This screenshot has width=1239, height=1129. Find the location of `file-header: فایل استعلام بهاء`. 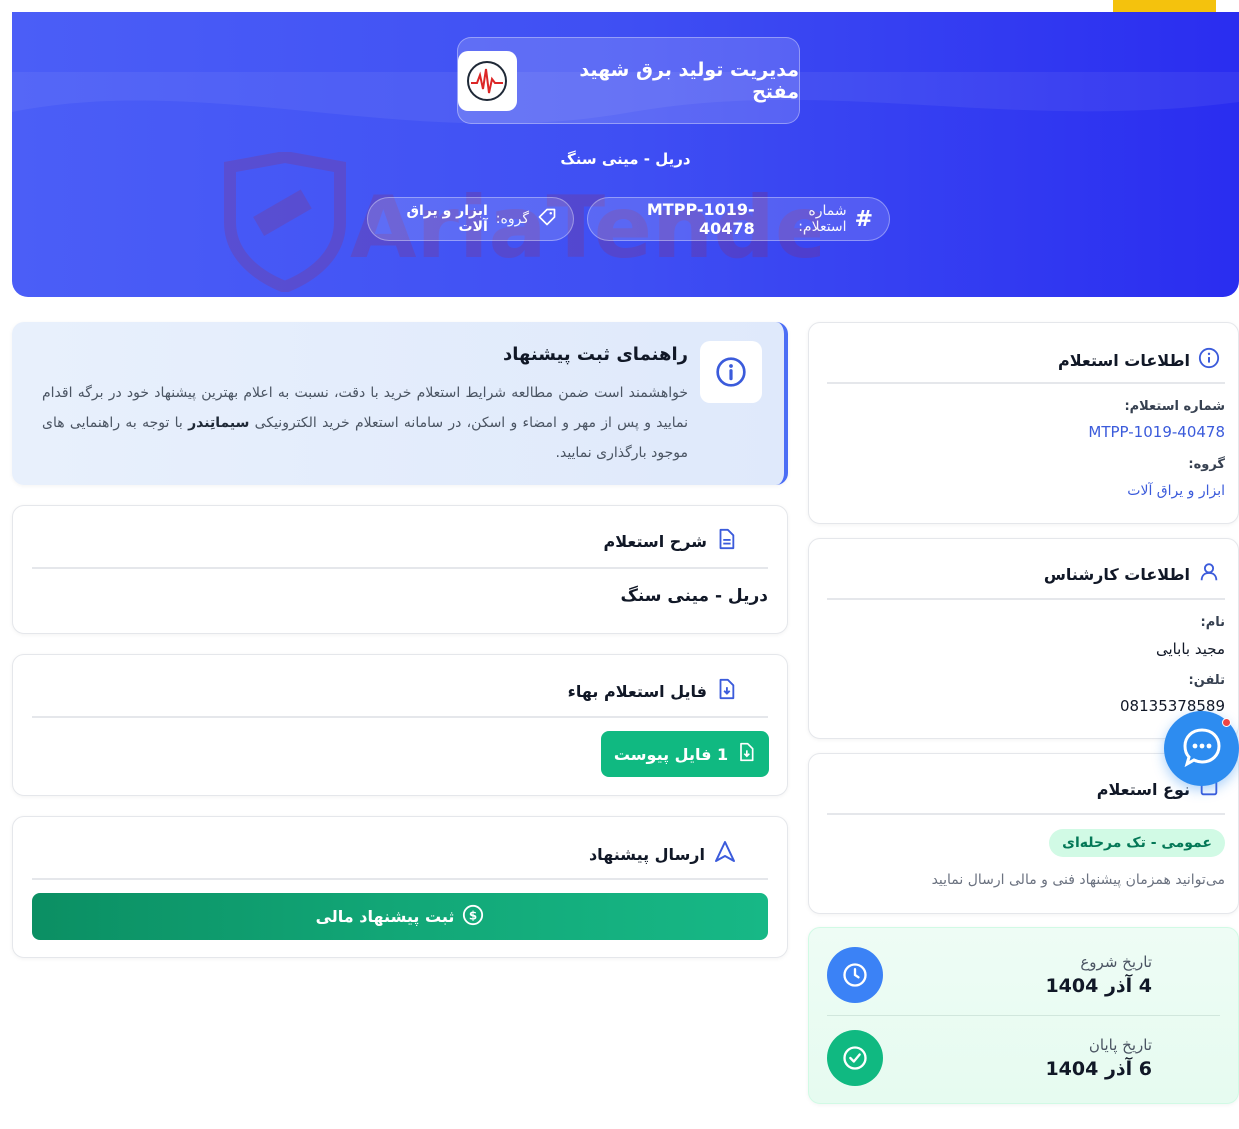

file-header: فایل استعلام بهاء is located at coordinates (652, 691).